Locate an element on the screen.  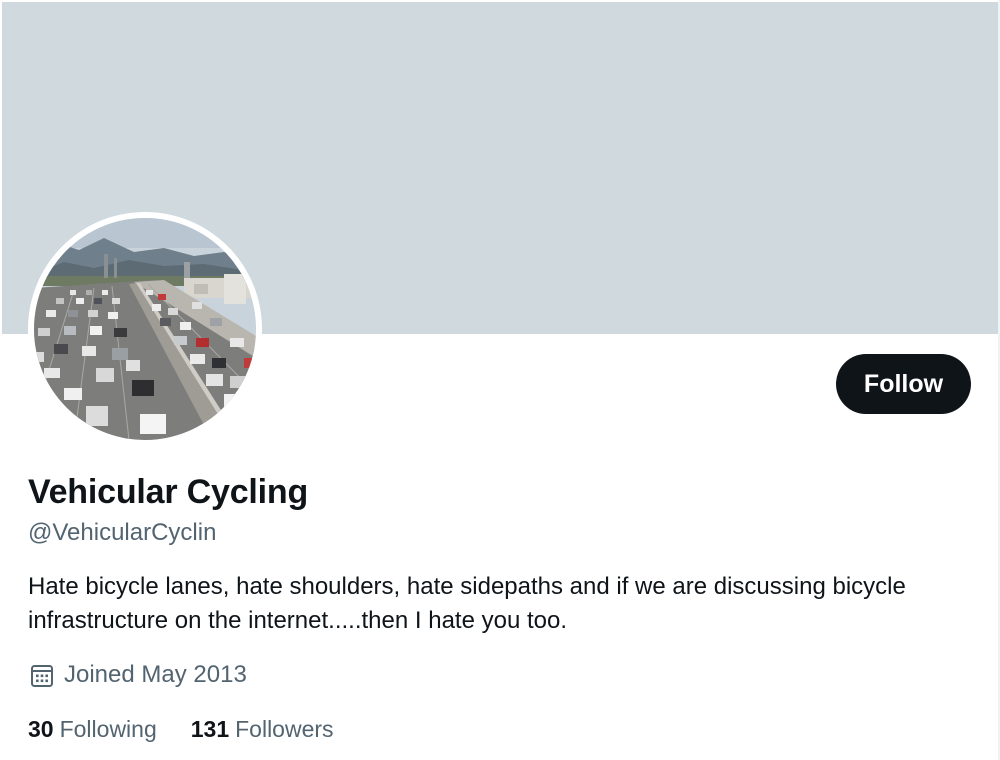
followers-link: 131 Followers is located at coordinates (262, 729).